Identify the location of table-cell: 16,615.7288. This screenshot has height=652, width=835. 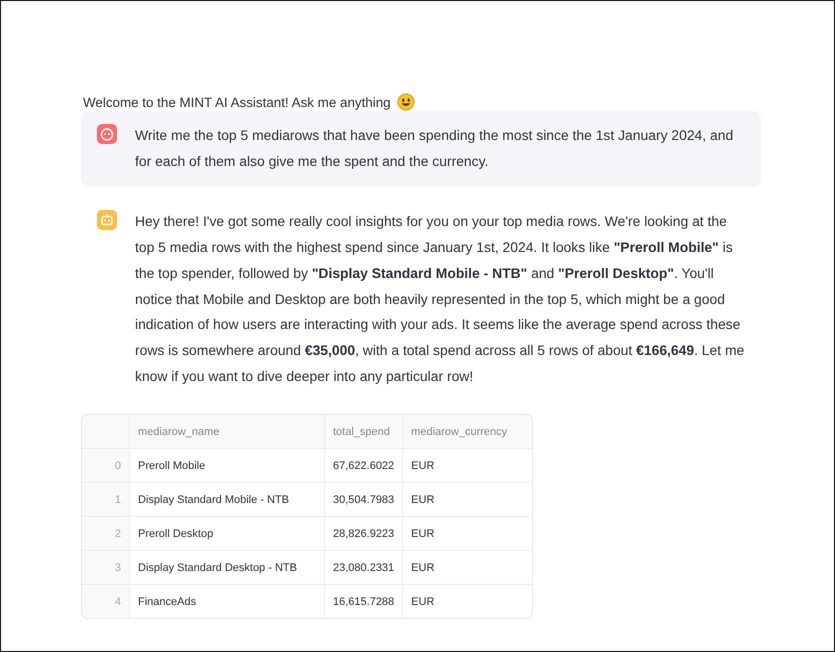
(363, 601).